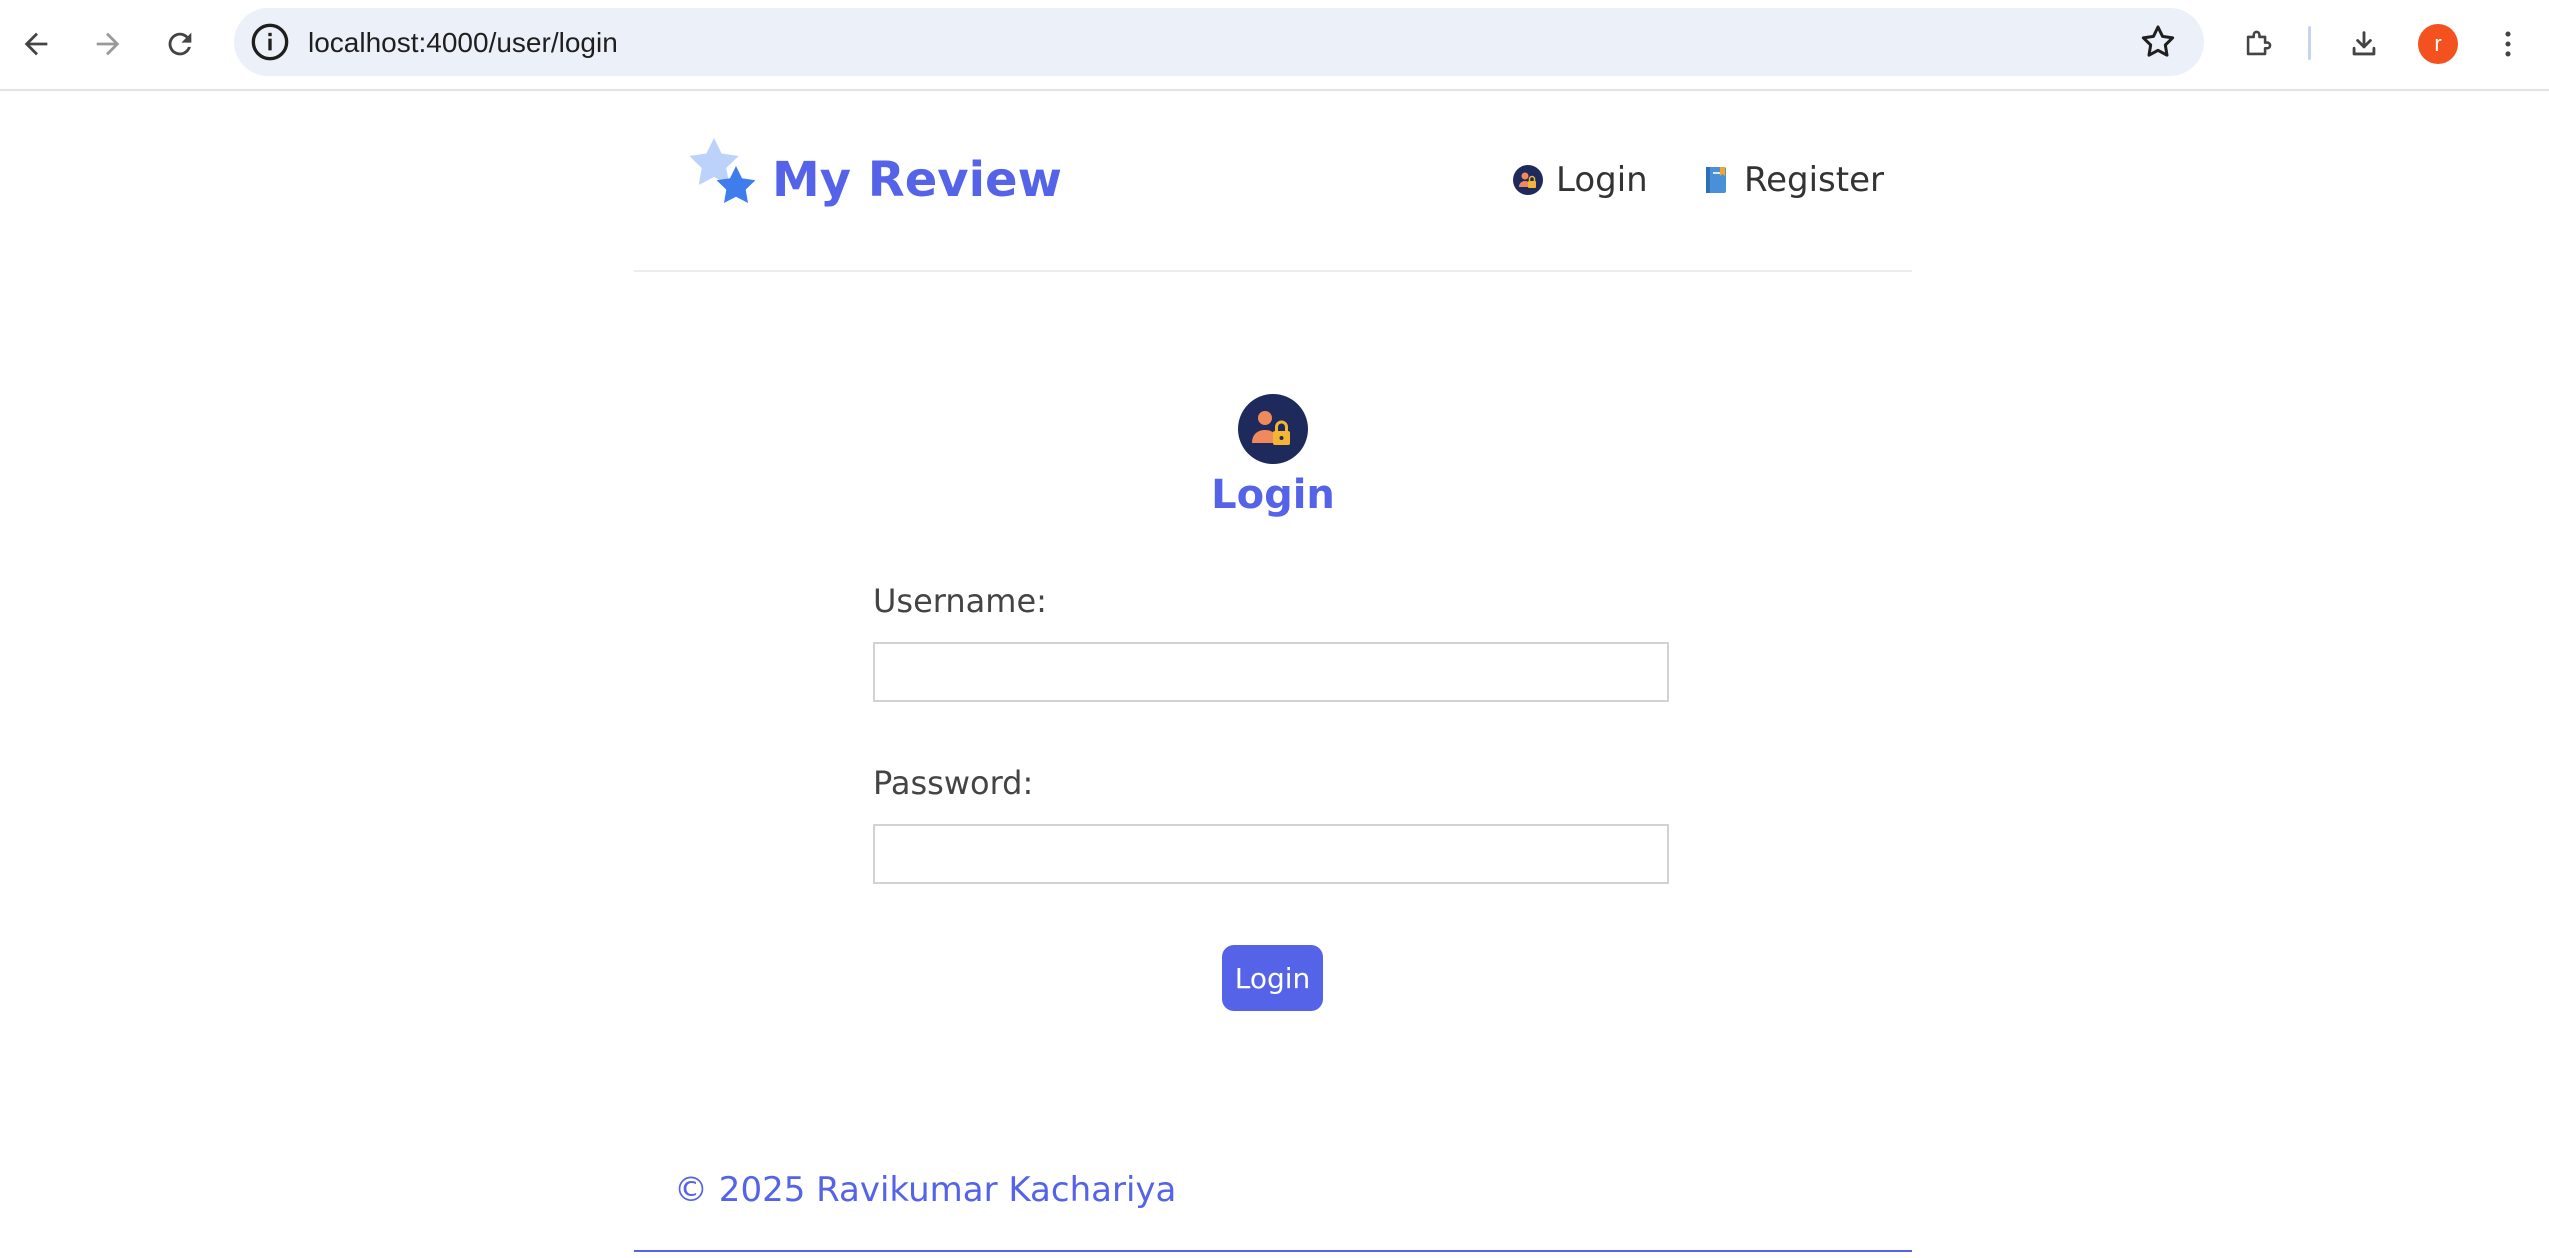 This screenshot has height=1258, width=2549. Describe the element at coordinates (1814, 180) in the screenshot. I see `nav-register-label: Register` at that location.